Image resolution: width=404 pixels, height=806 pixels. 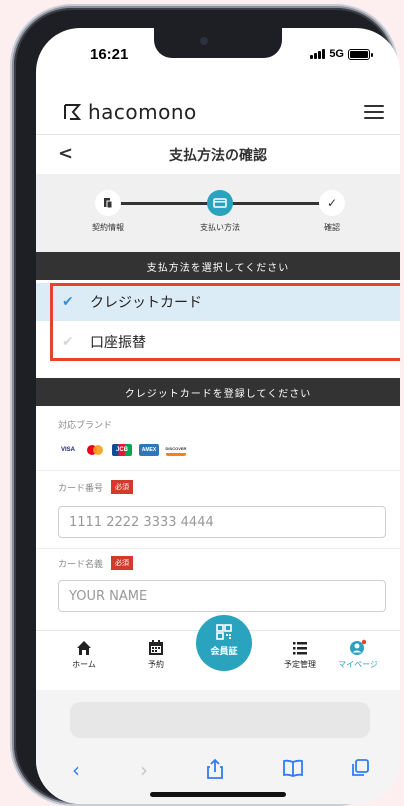 I want to click on bottom-tab-bar: ホーム 予約 会員証 予定管理 マイページ, so click(x=218, y=652).